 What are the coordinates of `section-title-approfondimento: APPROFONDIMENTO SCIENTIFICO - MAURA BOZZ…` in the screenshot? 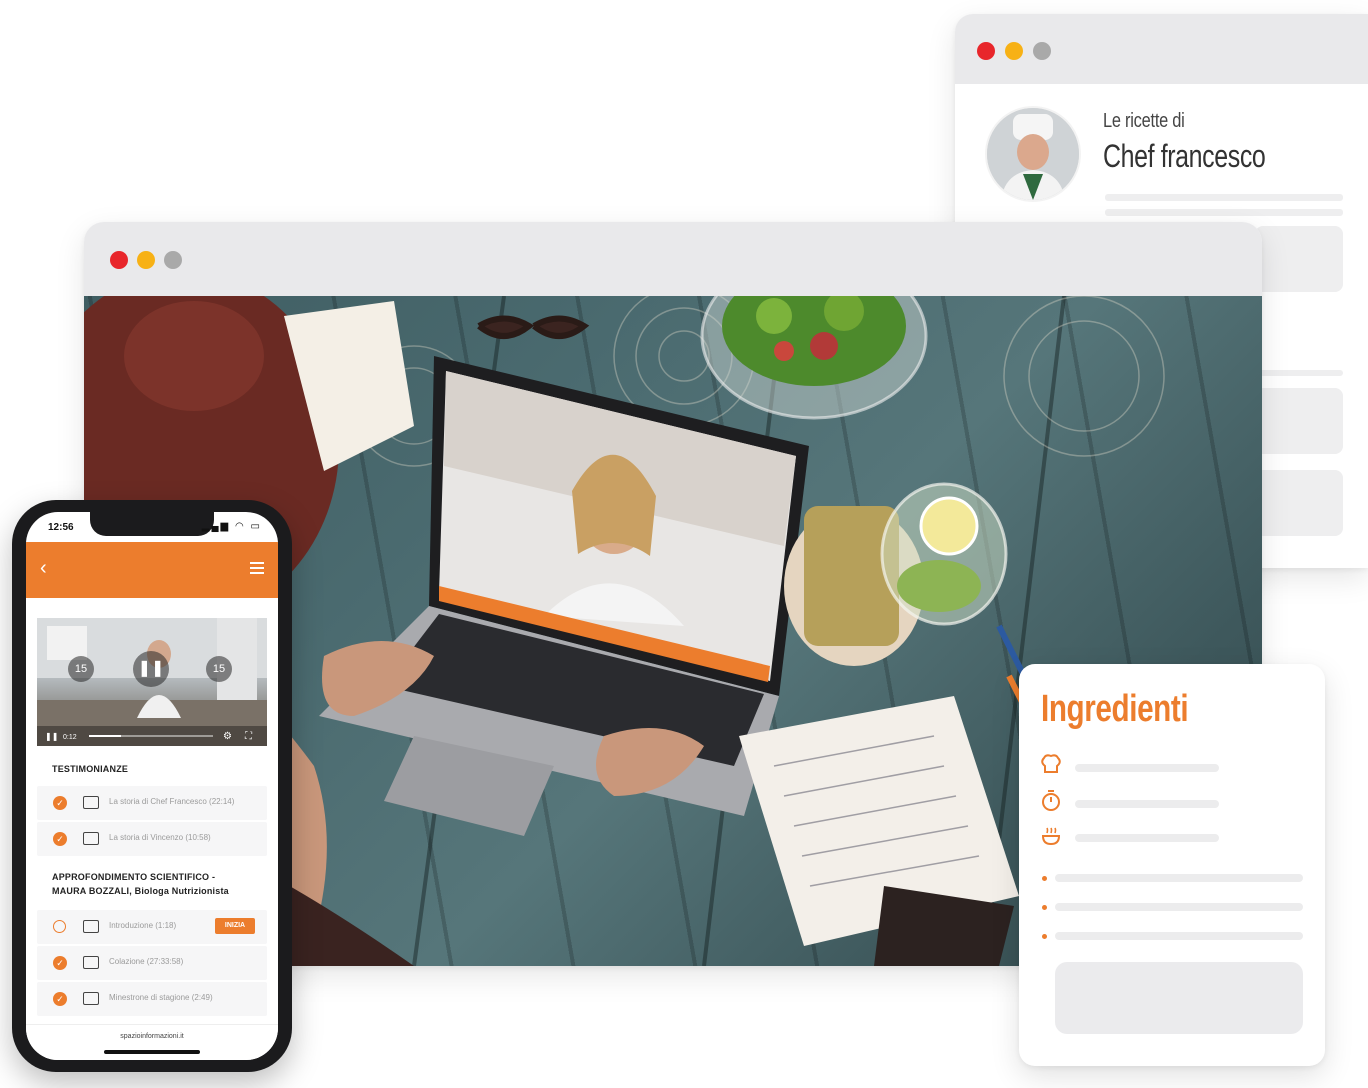 It's located at (140, 884).